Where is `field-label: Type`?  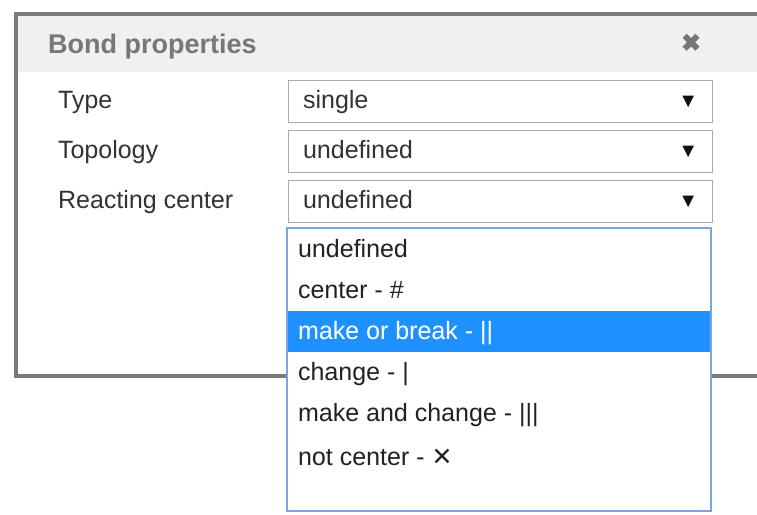 field-label: Type is located at coordinates (86, 100).